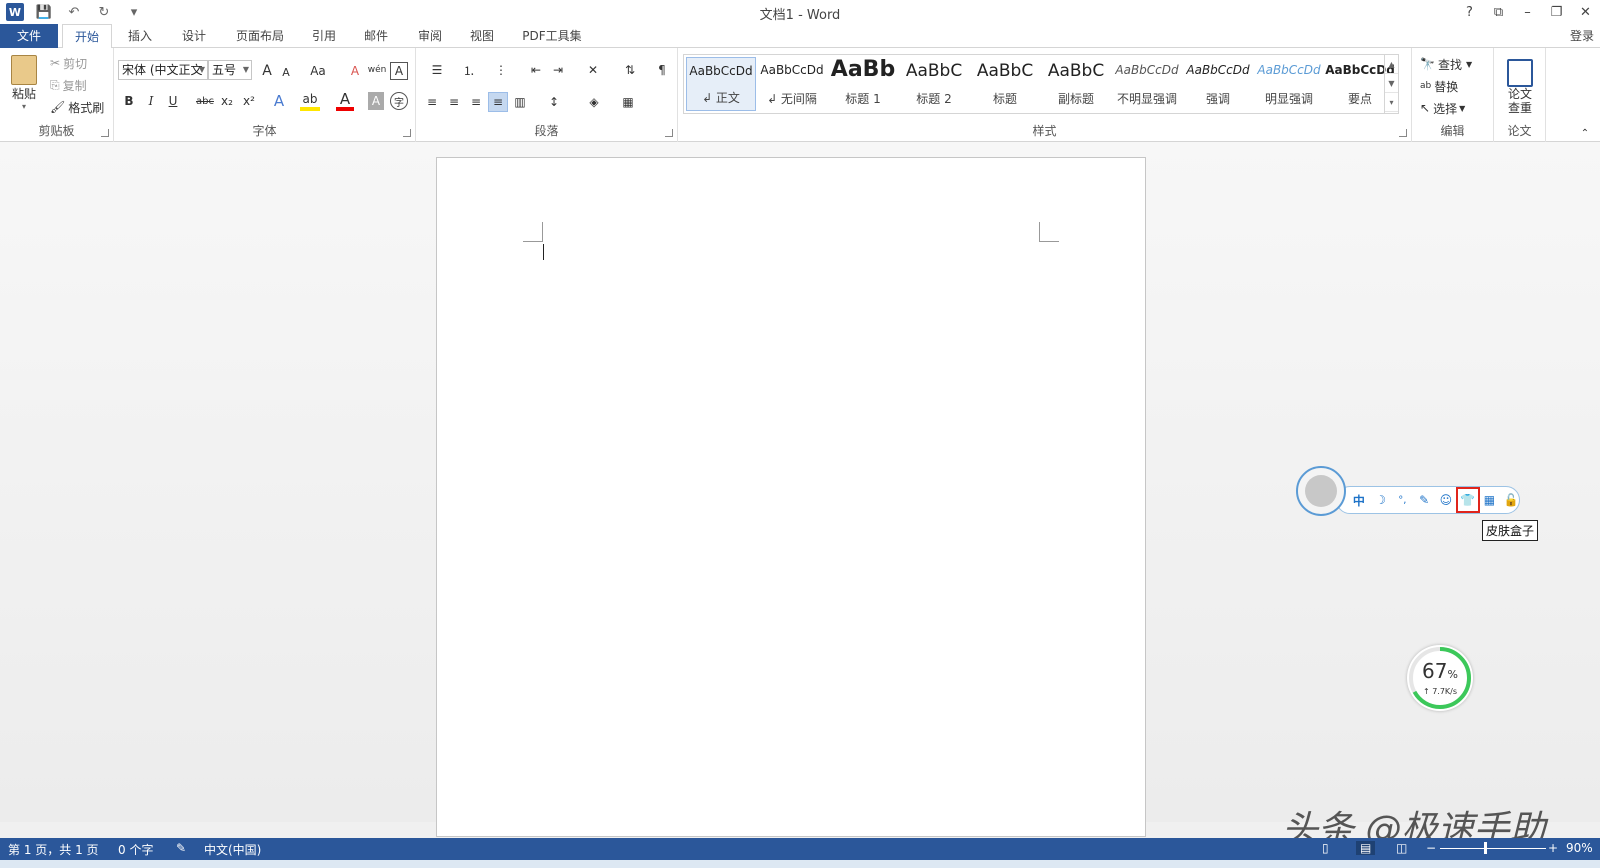  What do you see at coordinates (593, 70) in the screenshot?
I see `chinese-layout-button: ✕` at bounding box center [593, 70].